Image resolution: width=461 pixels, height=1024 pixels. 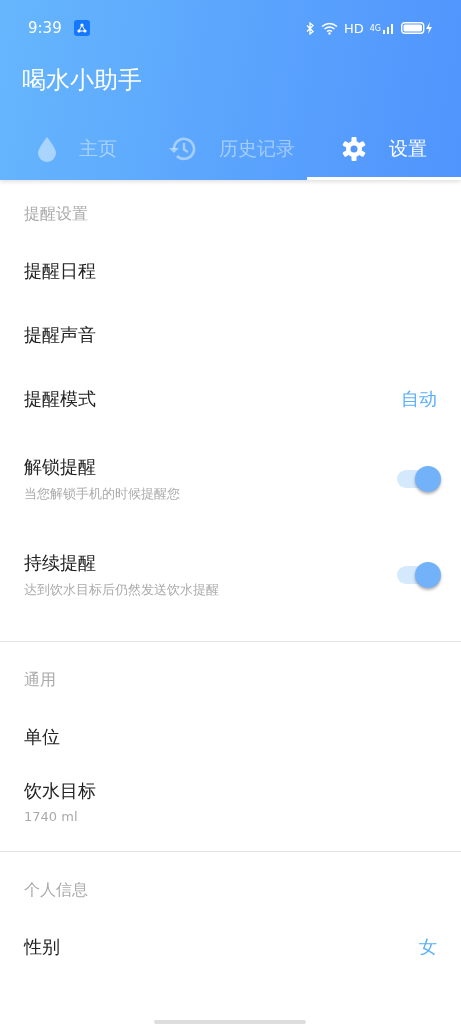 What do you see at coordinates (353, 28) in the screenshot?
I see `hd-indicator: HD` at bounding box center [353, 28].